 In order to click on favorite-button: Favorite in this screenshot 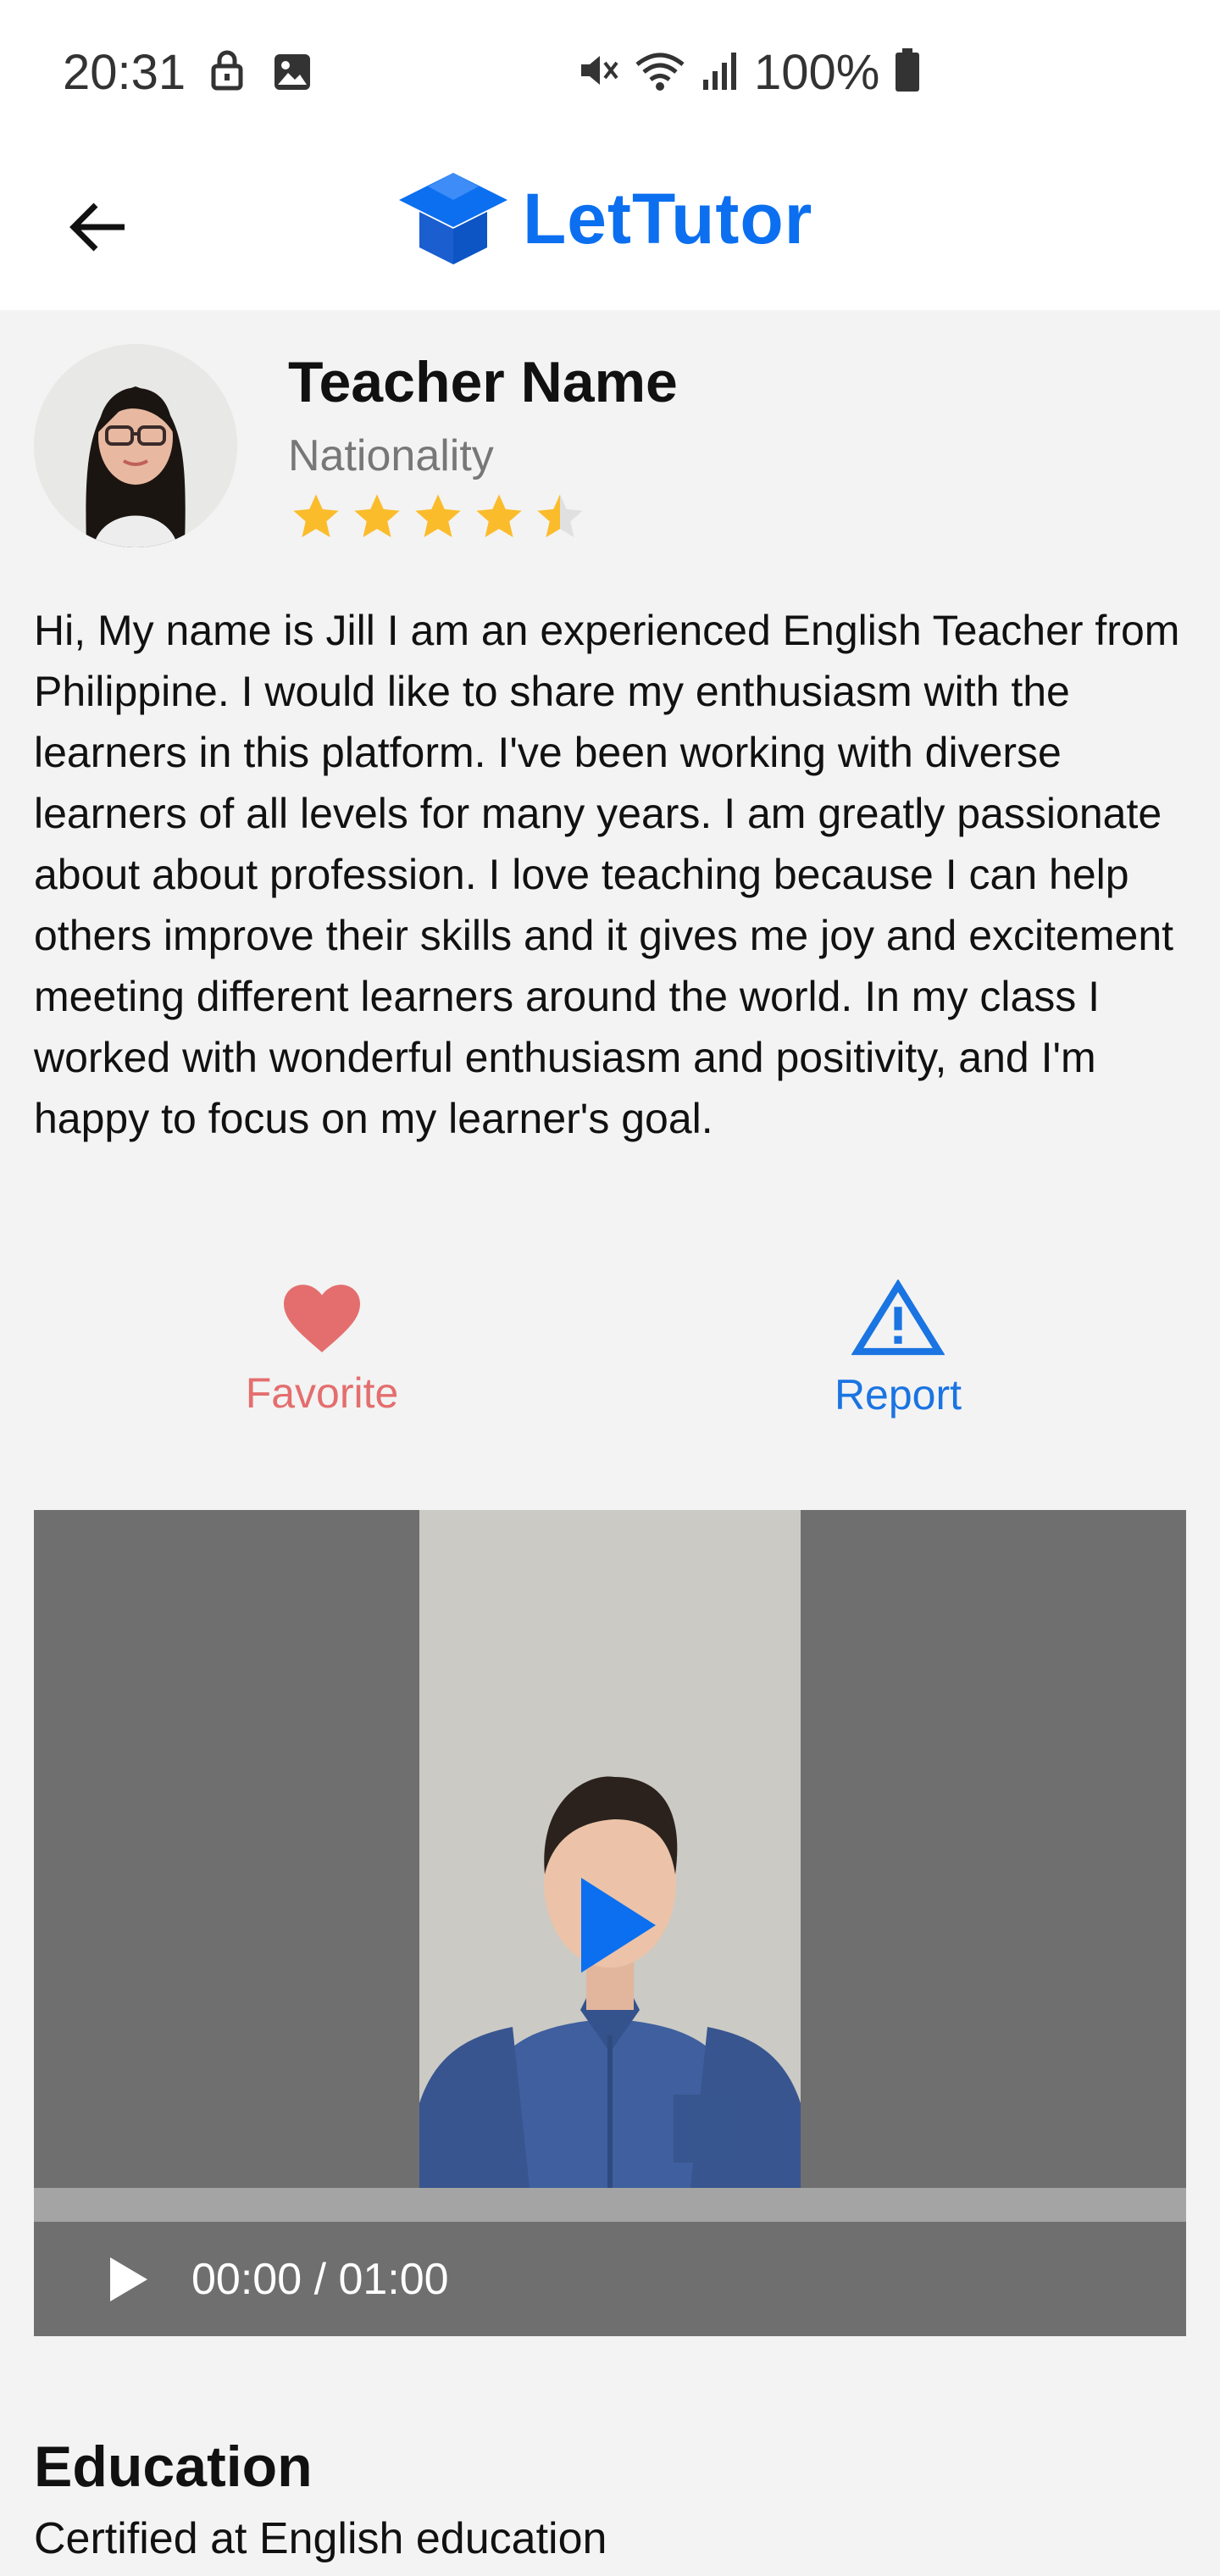, I will do `click(322, 1349)`.